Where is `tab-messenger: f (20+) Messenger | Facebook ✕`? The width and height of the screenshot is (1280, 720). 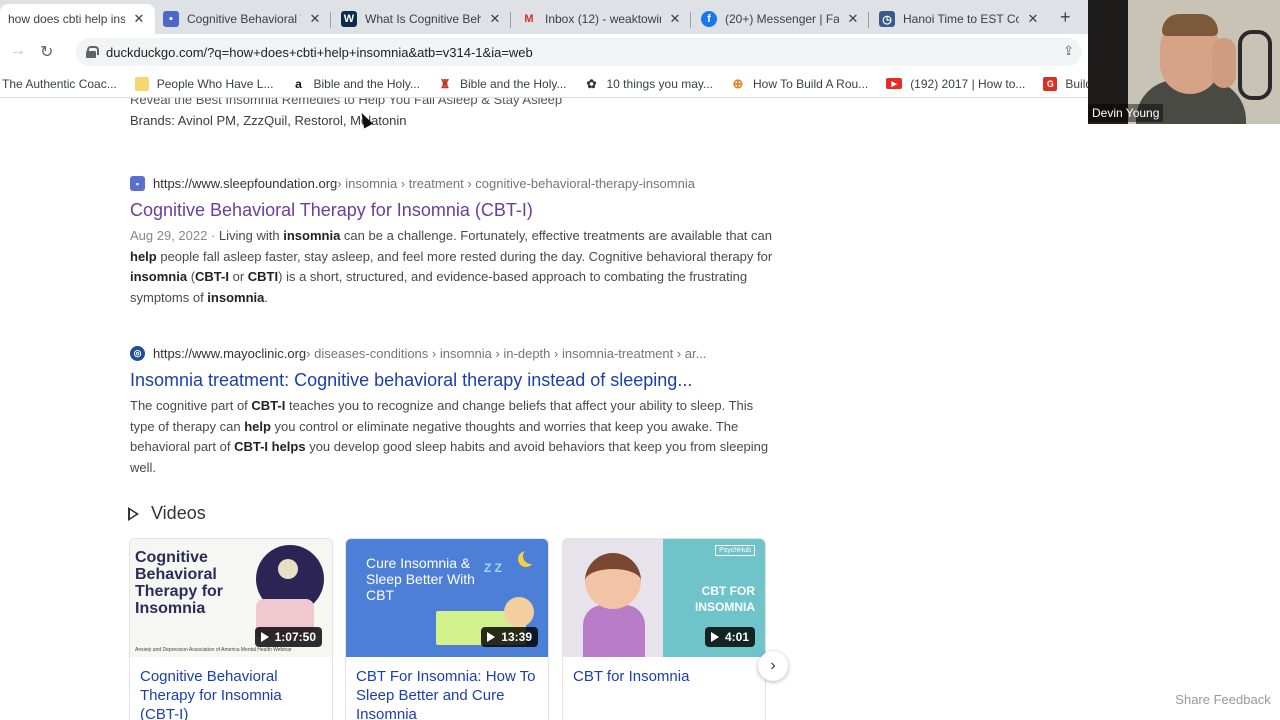 tab-messenger: f (20+) Messenger | Facebook ✕ is located at coordinates (781, 19).